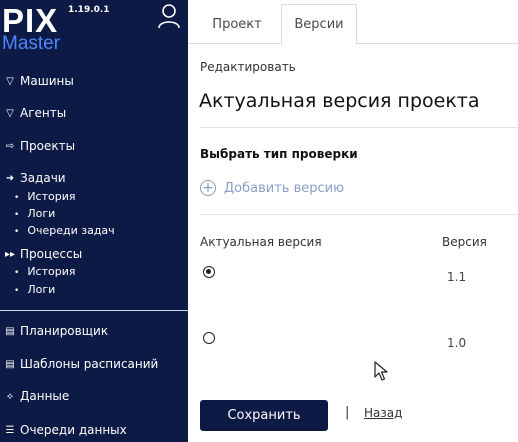 This screenshot has height=442, width=518. Describe the element at coordinates (237, 24) in the screenshot. I see `tab-project: Проект` at that location.